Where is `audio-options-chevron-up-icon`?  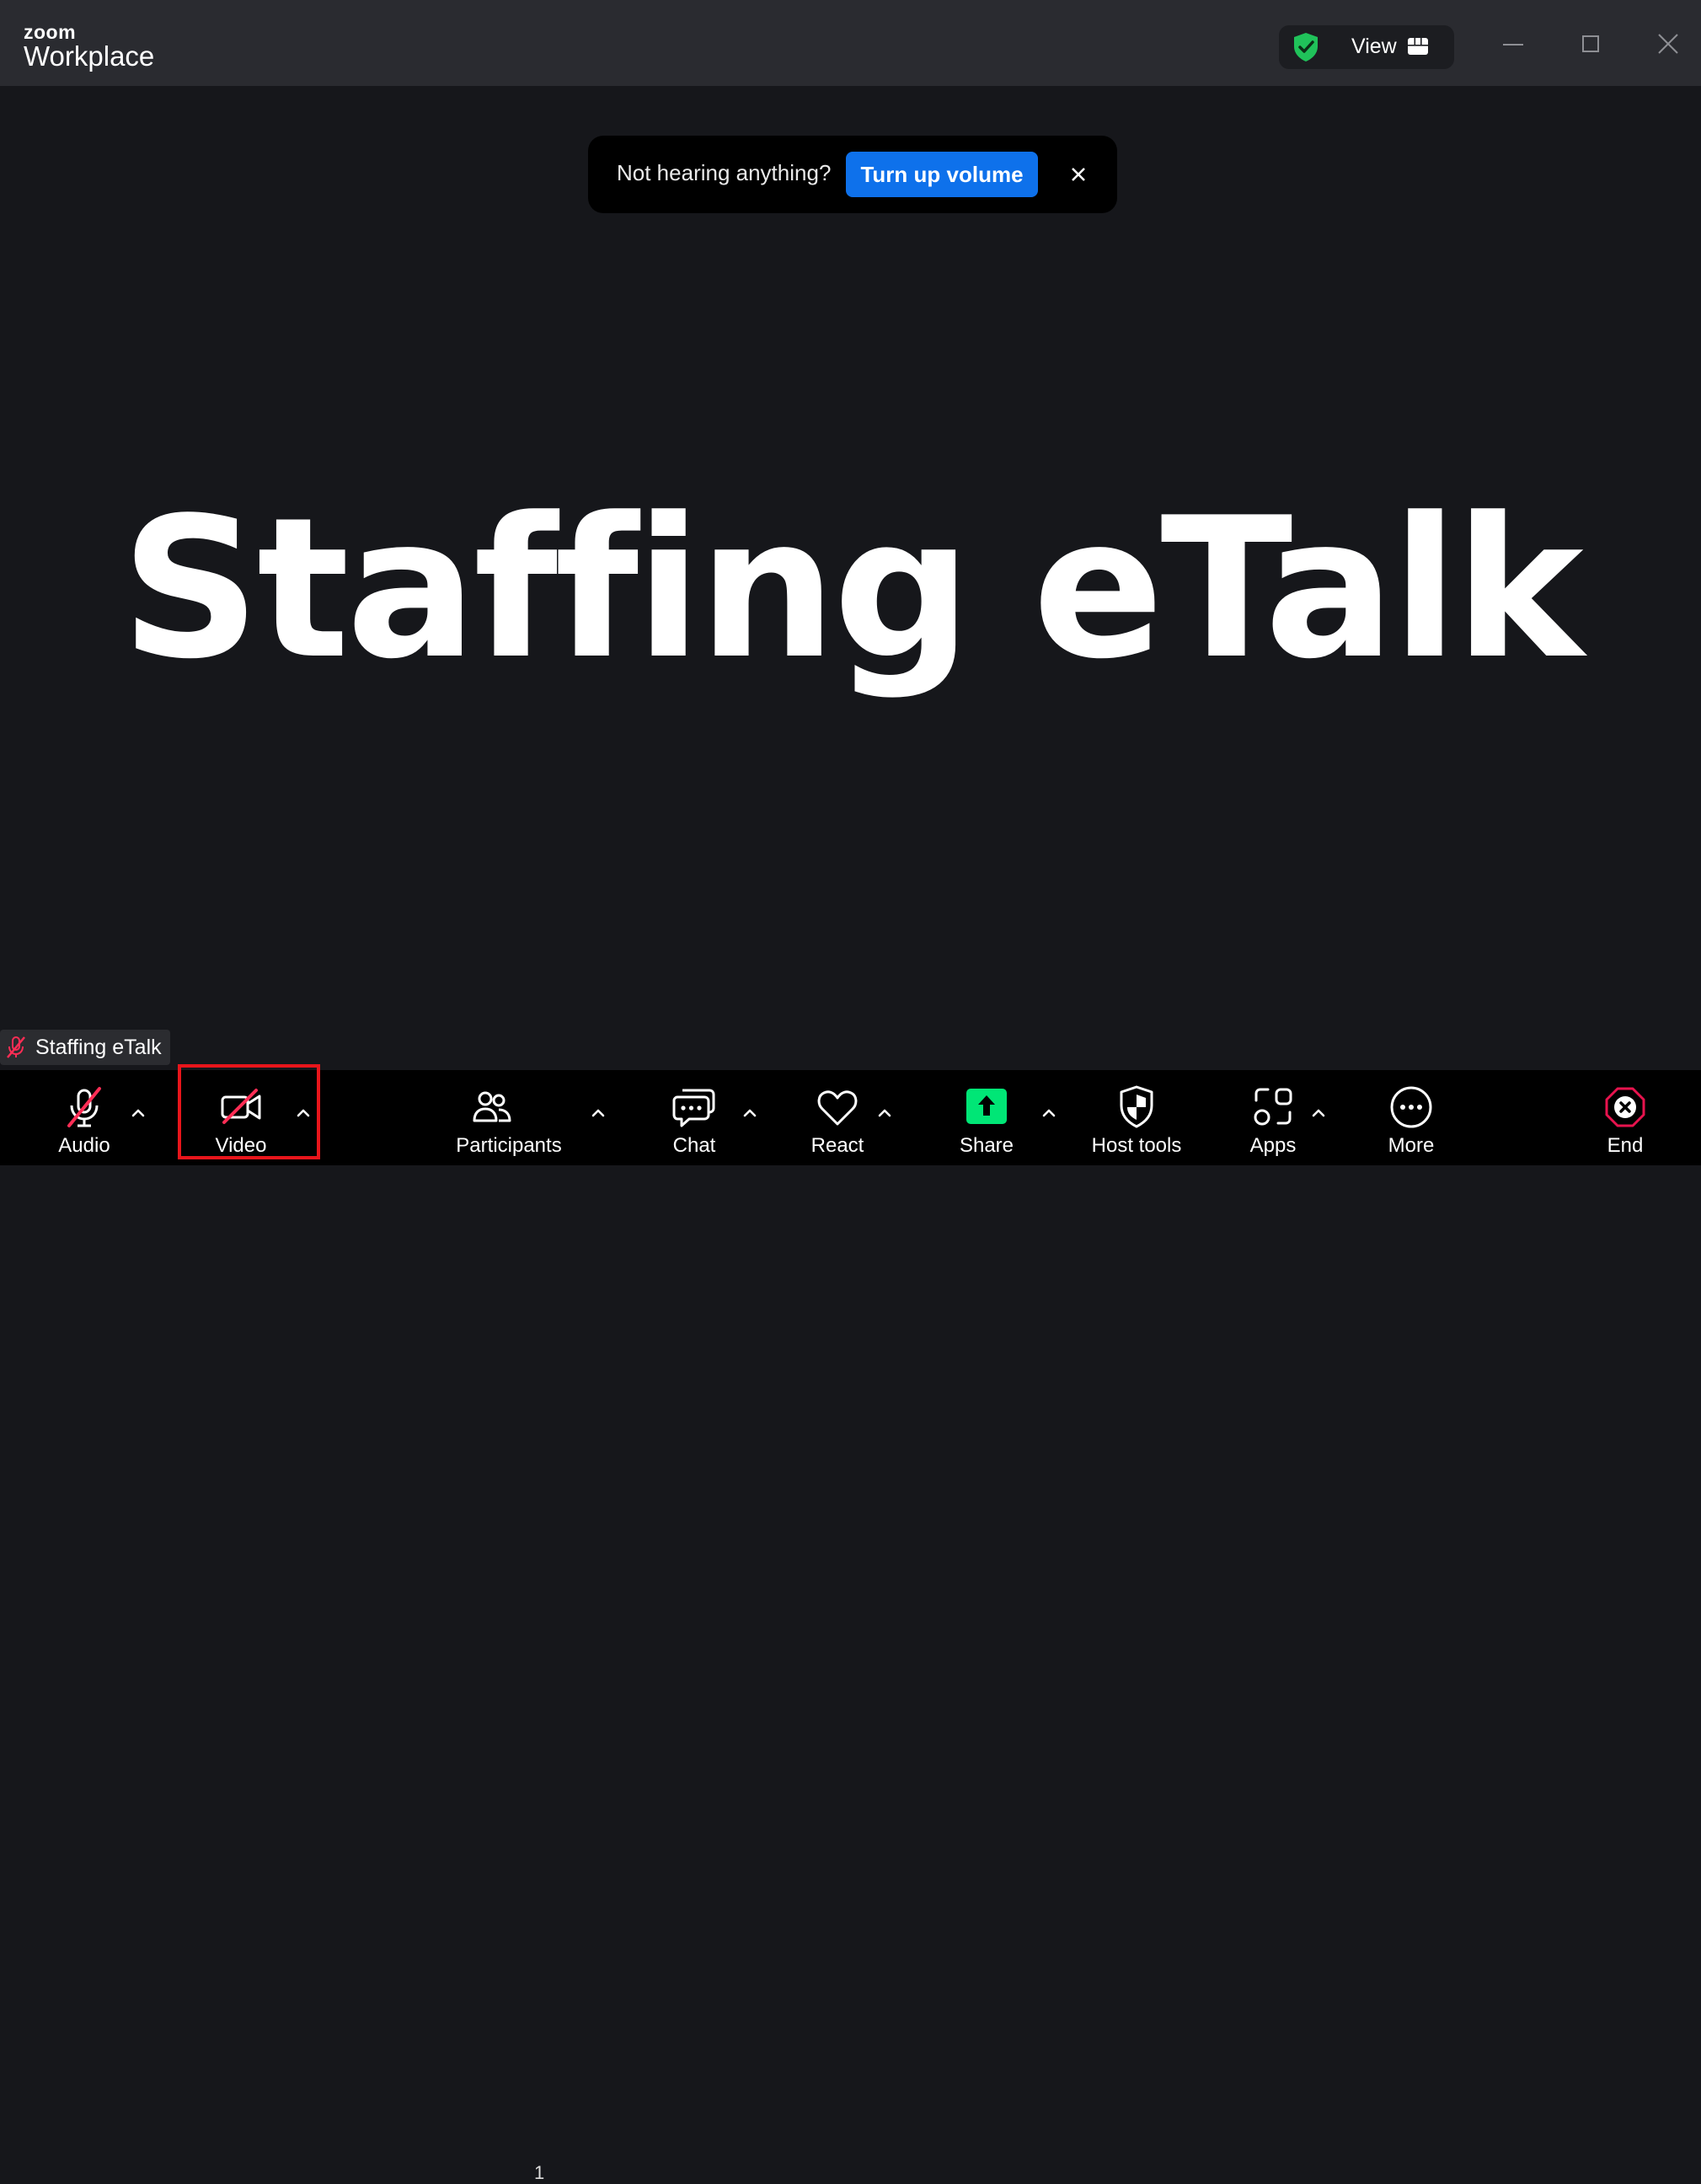 audio-options-chevron-up-icon is located at coordinates (138, 1113).